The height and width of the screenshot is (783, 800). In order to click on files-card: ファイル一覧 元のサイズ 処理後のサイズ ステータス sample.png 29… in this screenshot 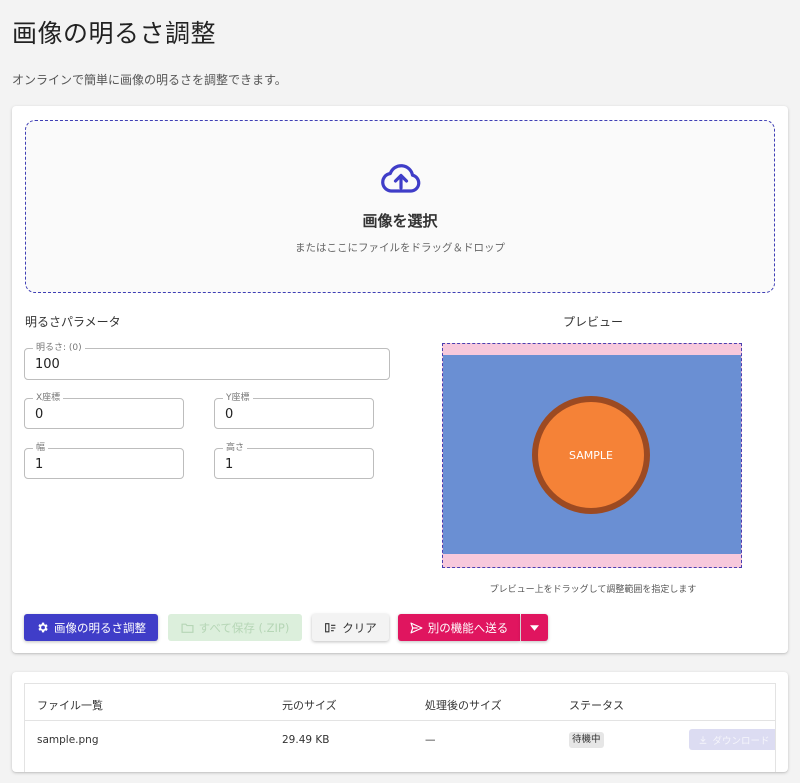, I will do `click(400, 722)`.